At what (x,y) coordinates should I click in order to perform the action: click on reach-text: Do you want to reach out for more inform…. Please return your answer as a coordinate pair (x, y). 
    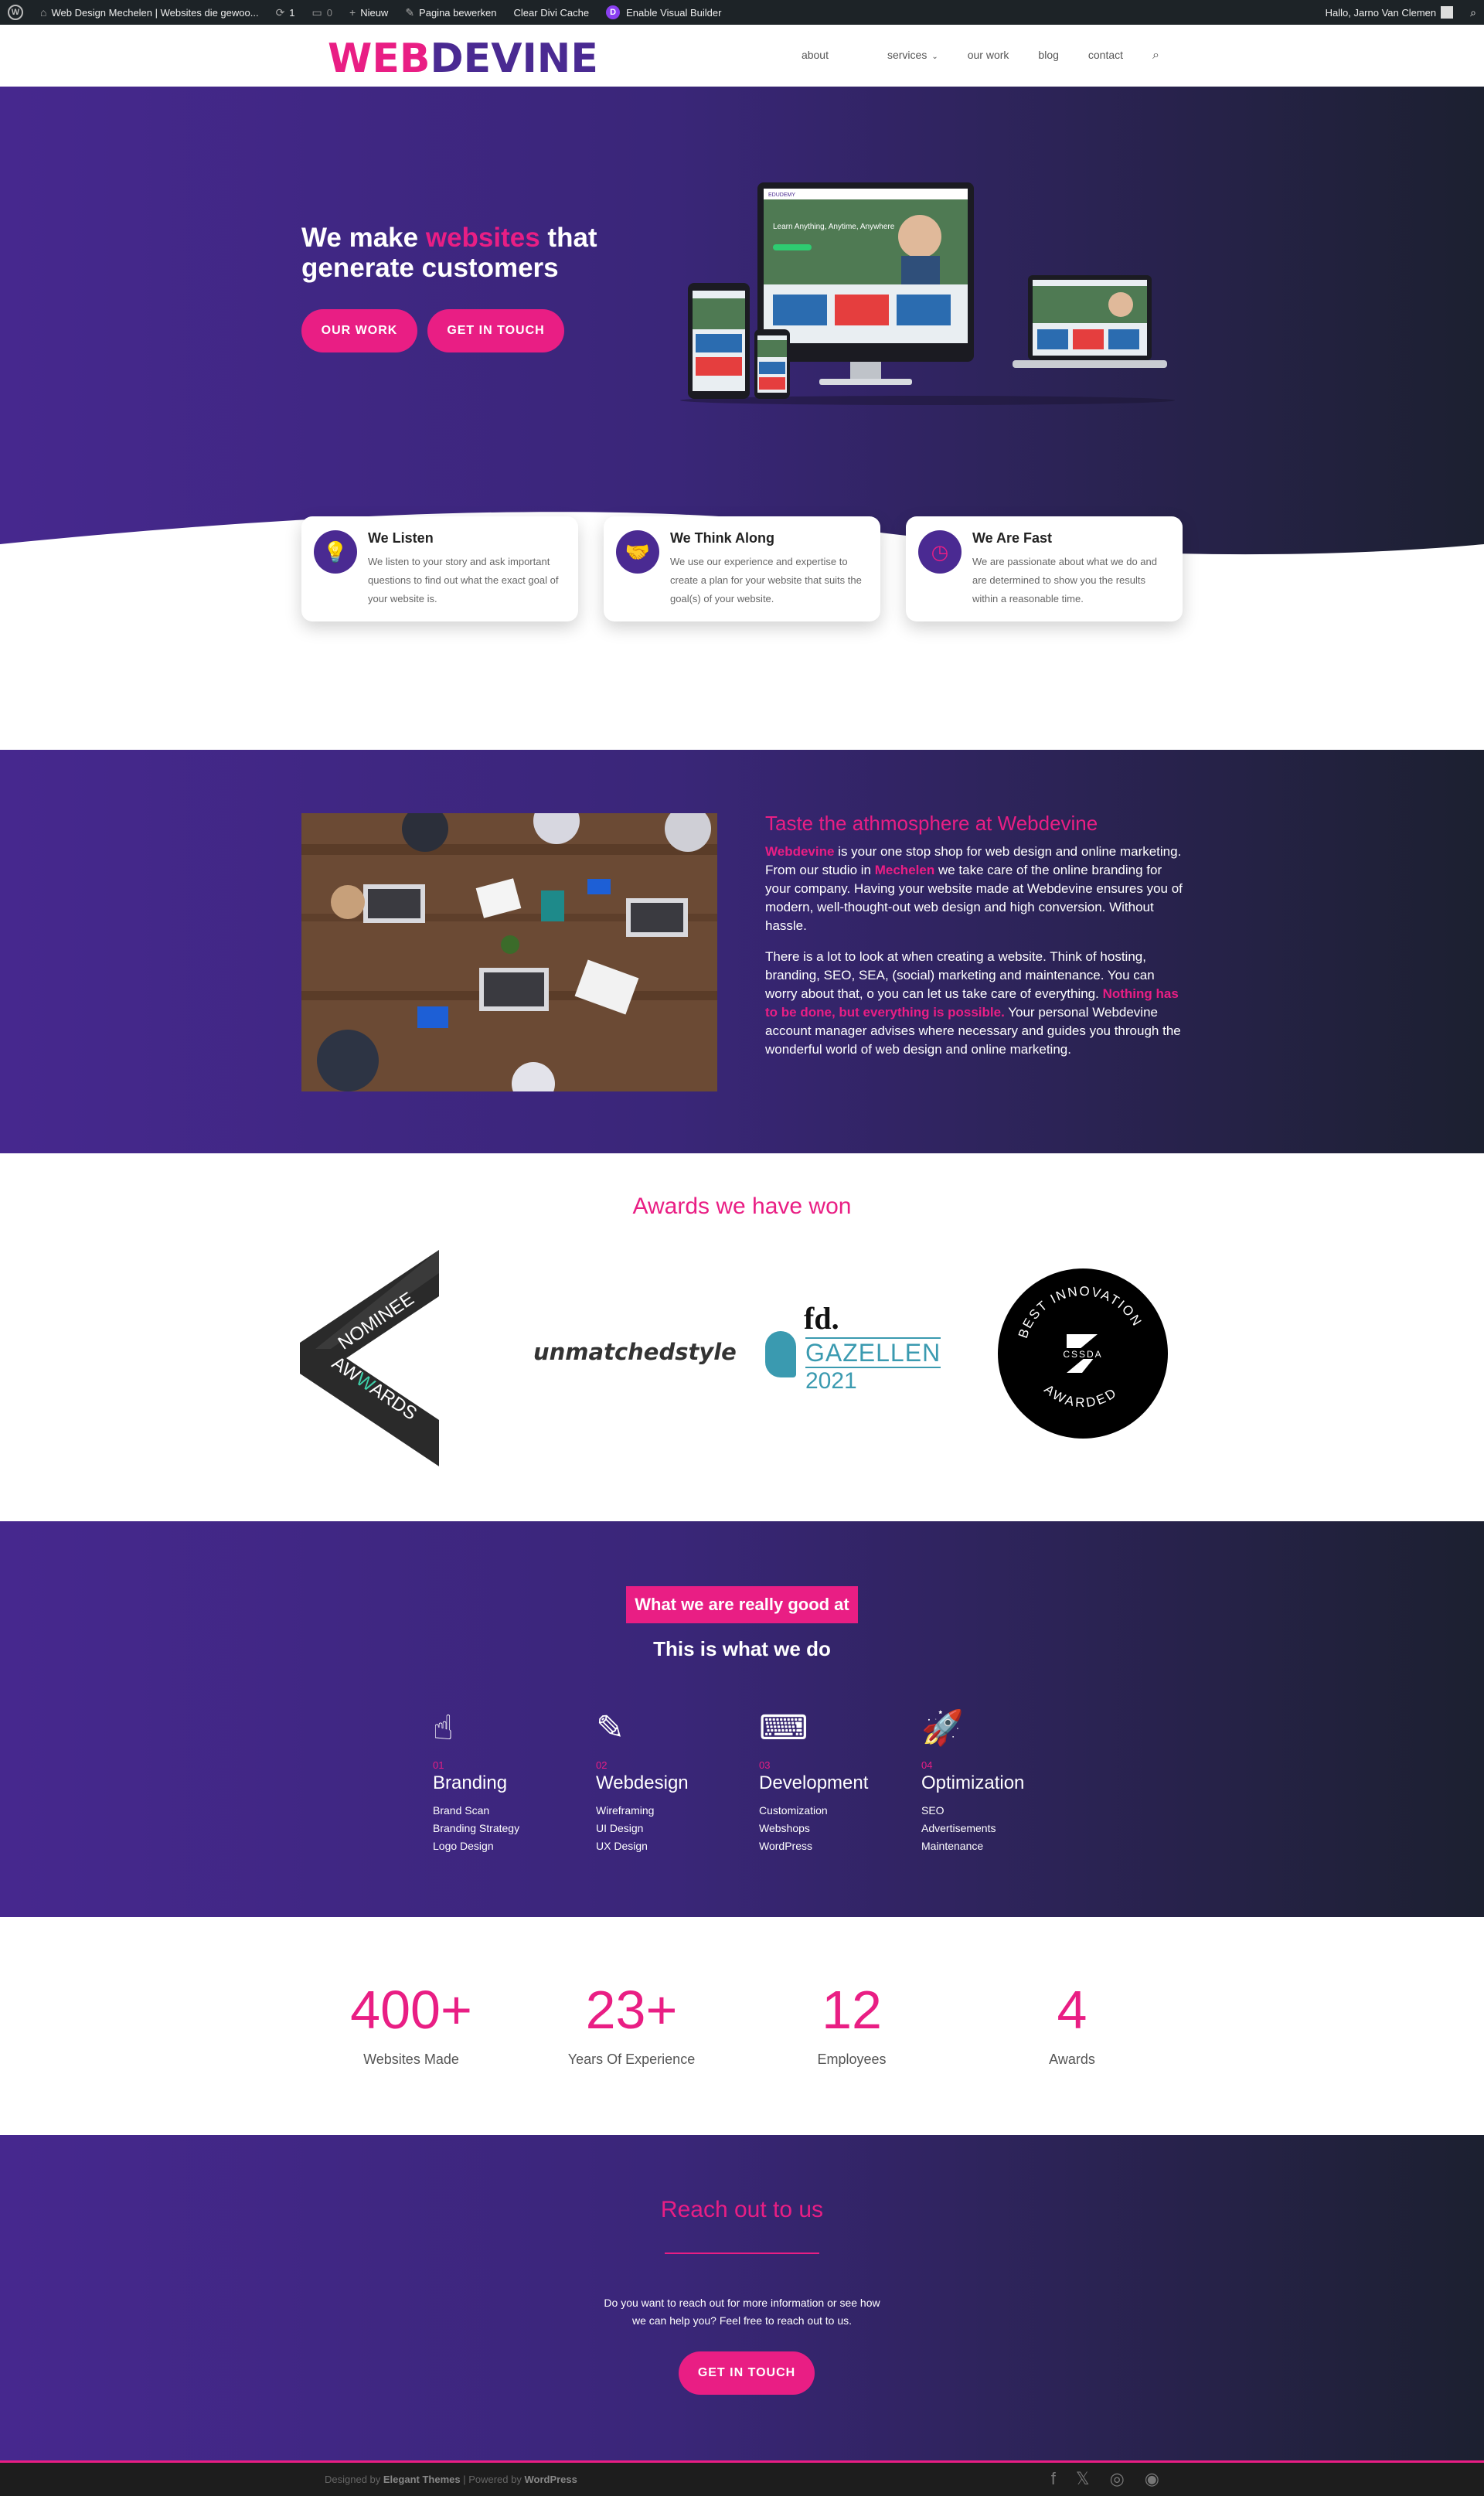
    Looking at the image, I should click on (742, 2312).